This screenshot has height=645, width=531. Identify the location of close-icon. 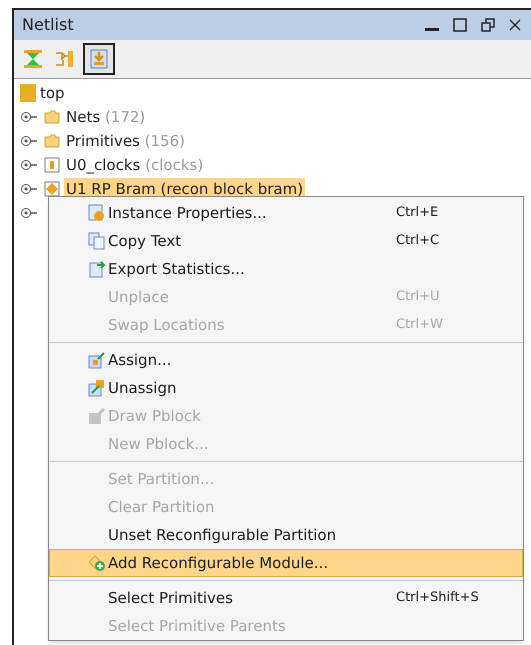
(515, 25).